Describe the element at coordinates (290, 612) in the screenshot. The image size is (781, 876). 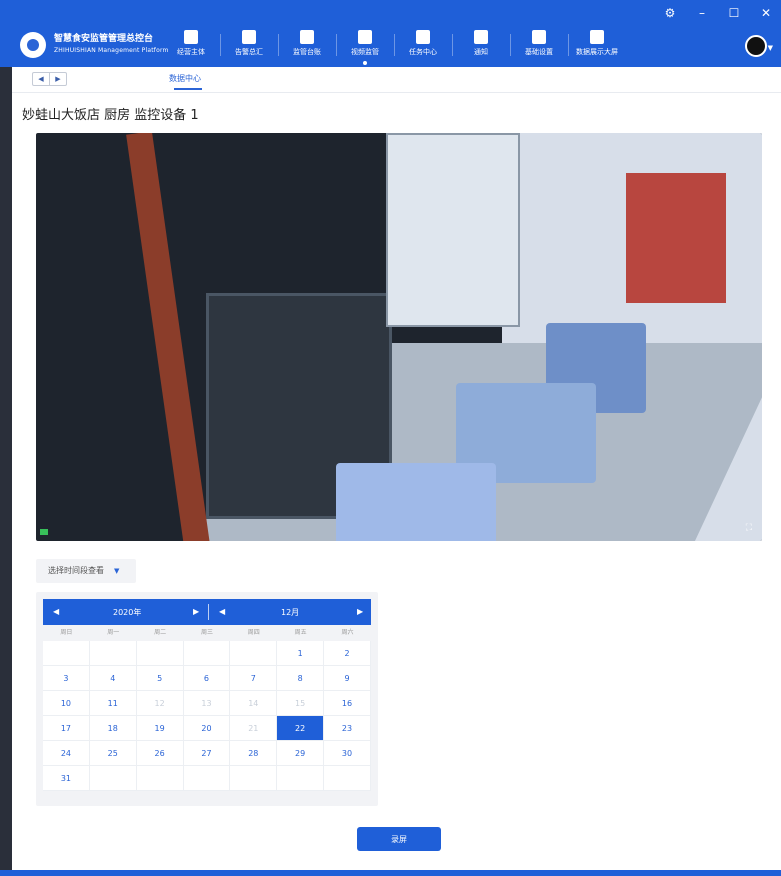
I see `month-label: 12月` at that location.